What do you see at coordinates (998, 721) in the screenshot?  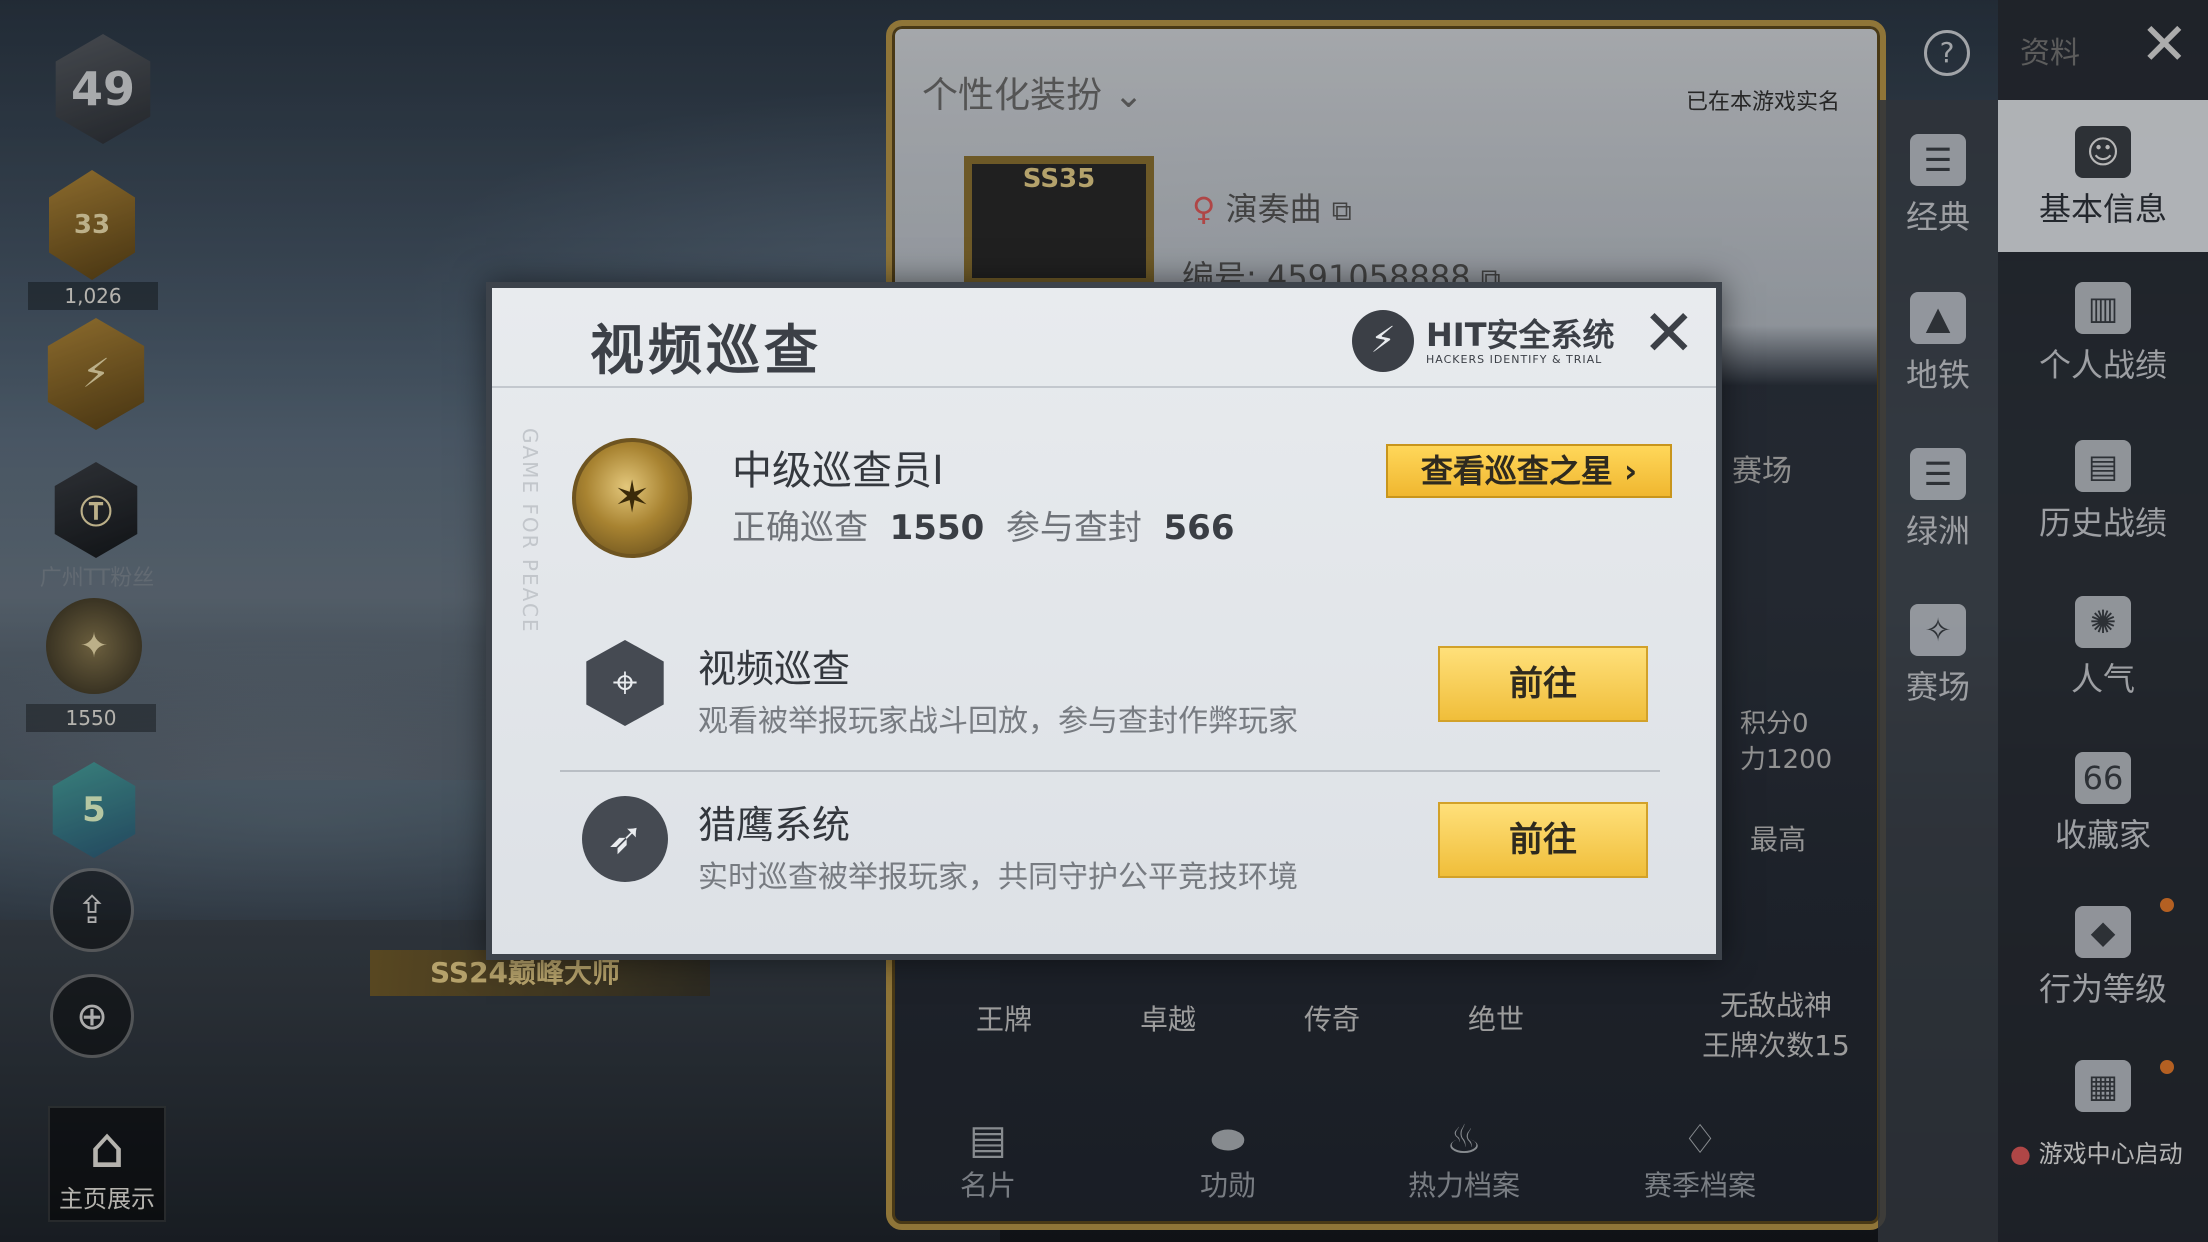 I see `video-patrol-desc: 观看被举报玩家战斗回放，参与查封作弊玩家` at bounding box center [998, 721].